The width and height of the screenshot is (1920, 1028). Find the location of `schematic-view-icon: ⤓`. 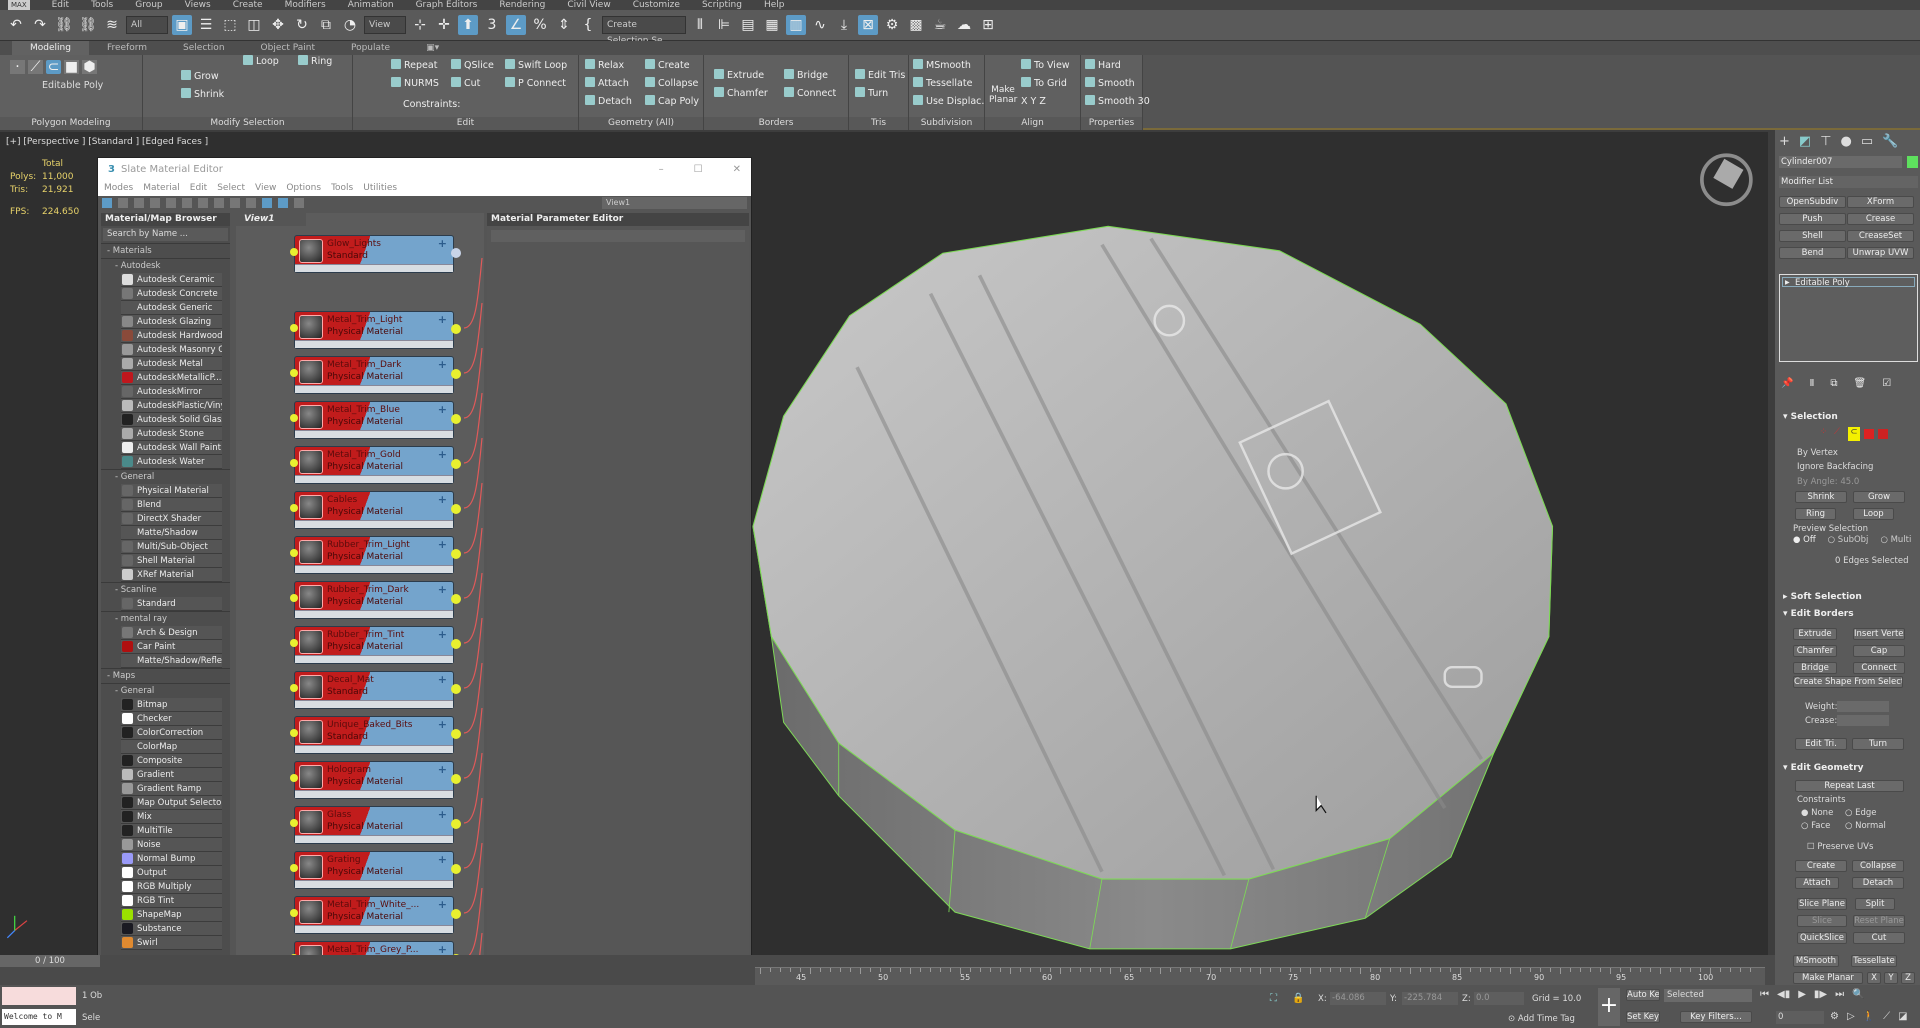

schematic-view-icon: ⤓ is located at coordinates (844, 25).